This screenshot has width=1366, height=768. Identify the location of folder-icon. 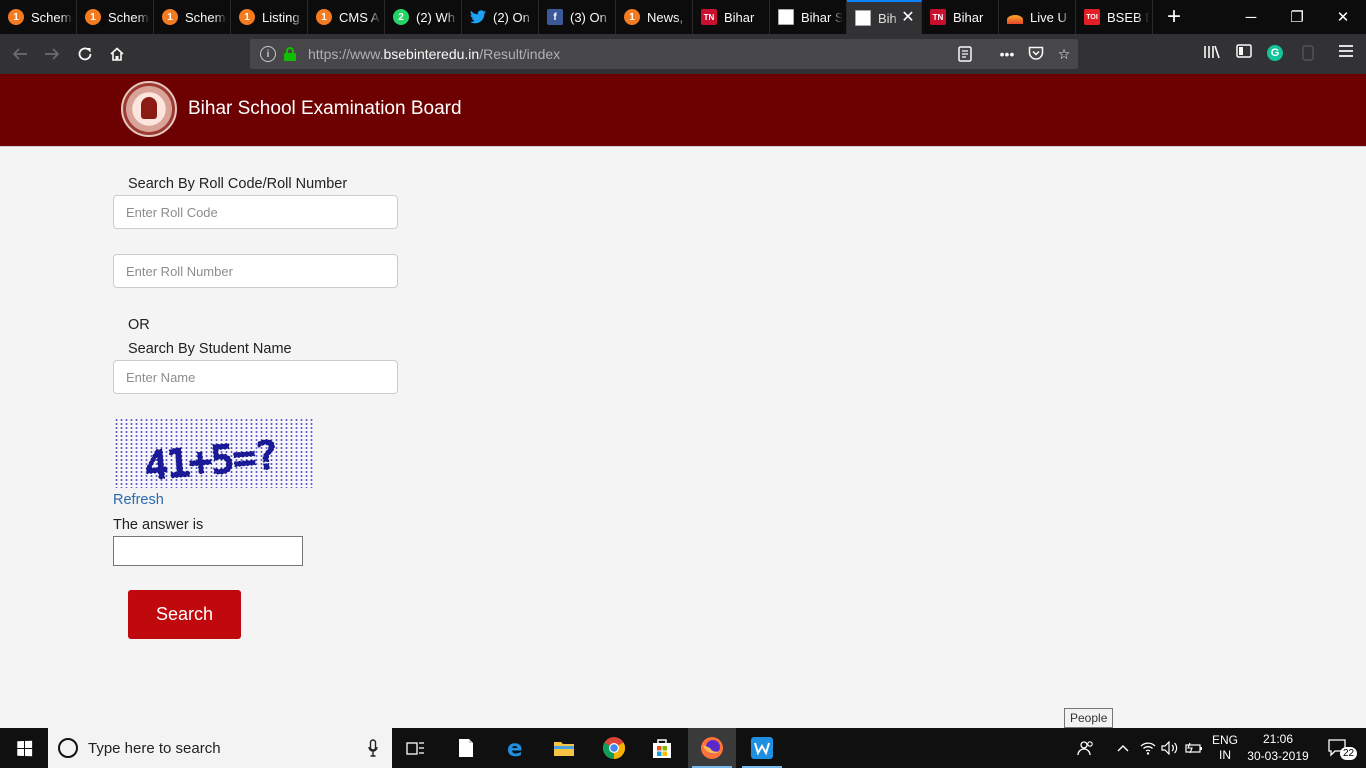
(564, 749).